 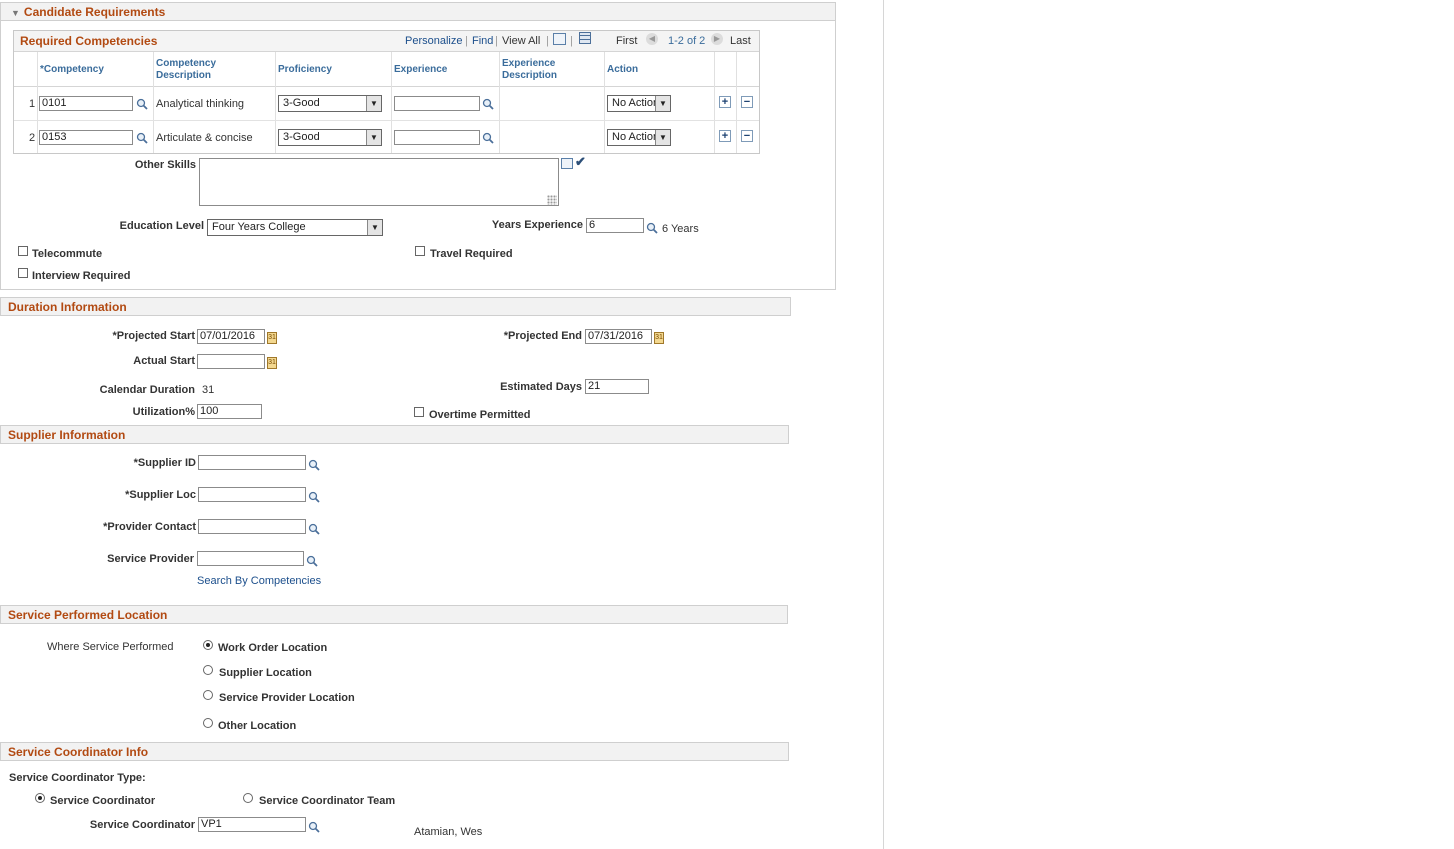 What do you see at coordinates (301, 137) in the screenshot?
I see `proficiency-value: 3-Good` at bounding box center [301, 137].